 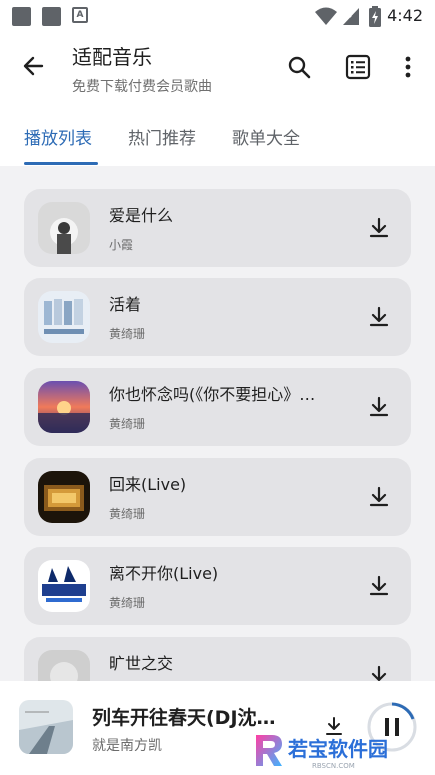 What do you see at coordinates (217, 586) in the screenshot?
I see `song-item: 离不开你(Live) 黄绮珊` at bounding box center [217, 586].